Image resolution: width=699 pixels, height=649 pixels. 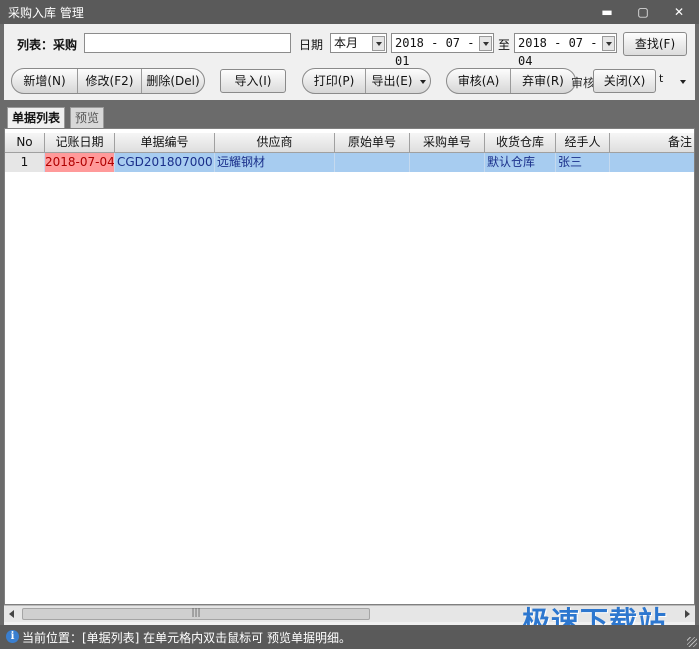 I want to click on date-from-picker: 2018 - 07 - 01, so click(x=442, y=50).